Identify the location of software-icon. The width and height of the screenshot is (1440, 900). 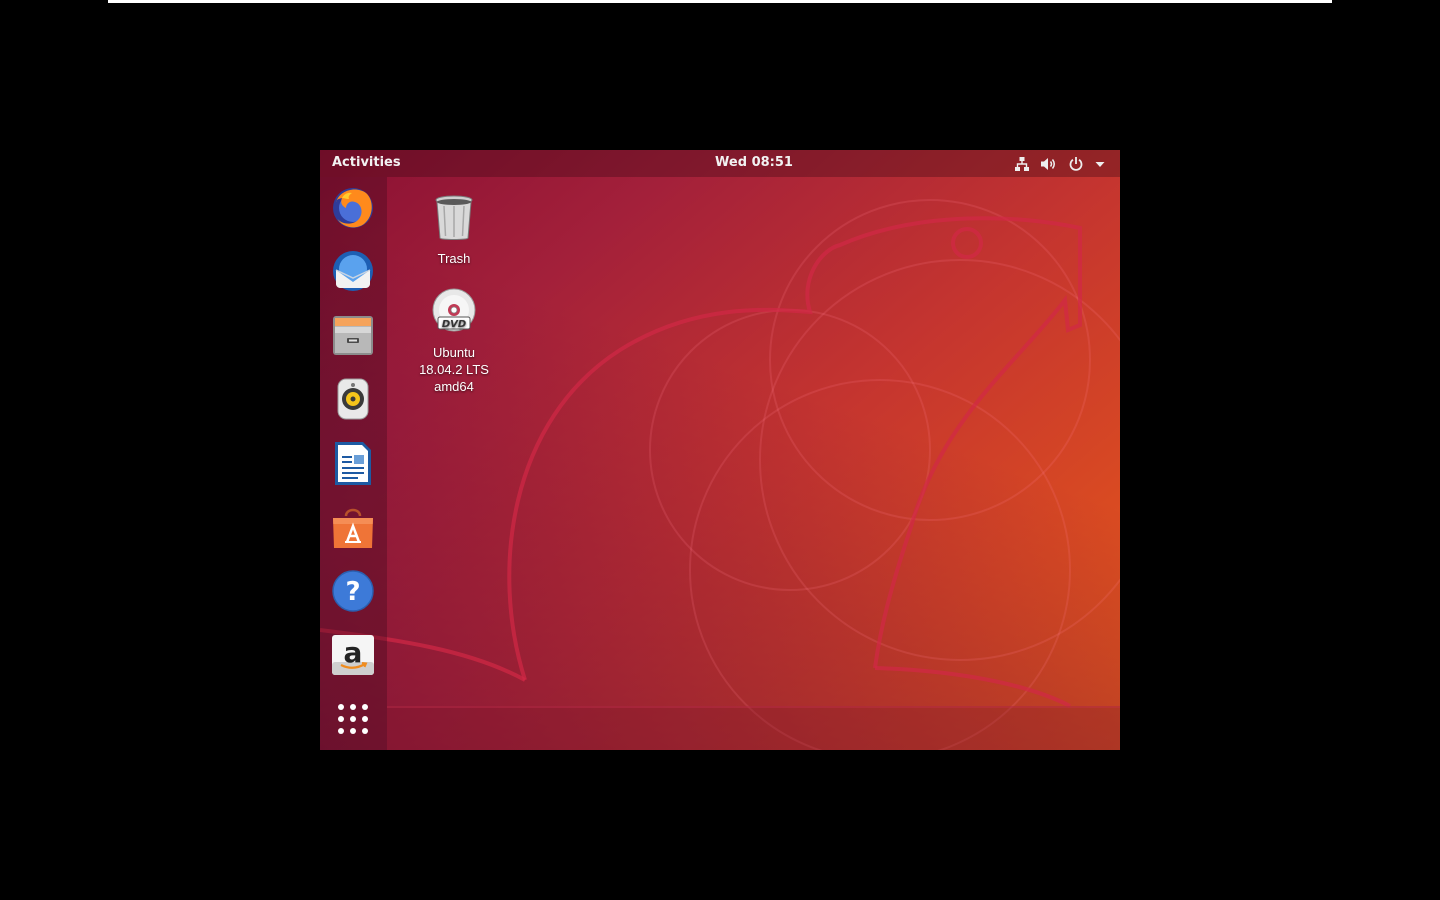
(353, 528).